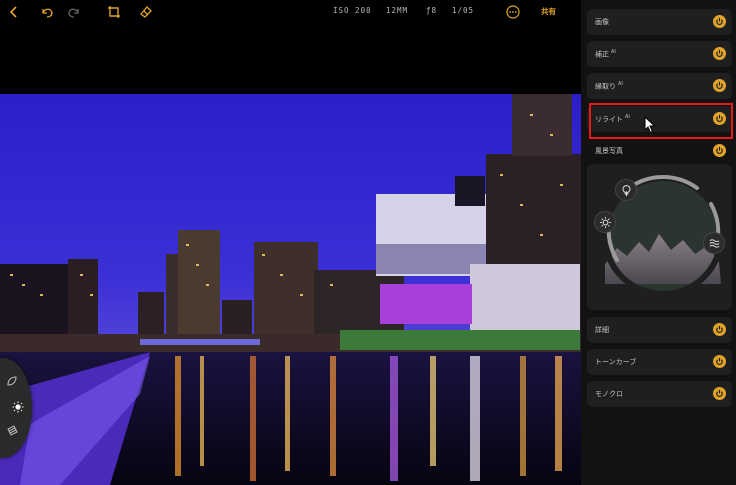 This screenshot has height=485, width=736. I want to click on redo-icon, so click(74, 12).